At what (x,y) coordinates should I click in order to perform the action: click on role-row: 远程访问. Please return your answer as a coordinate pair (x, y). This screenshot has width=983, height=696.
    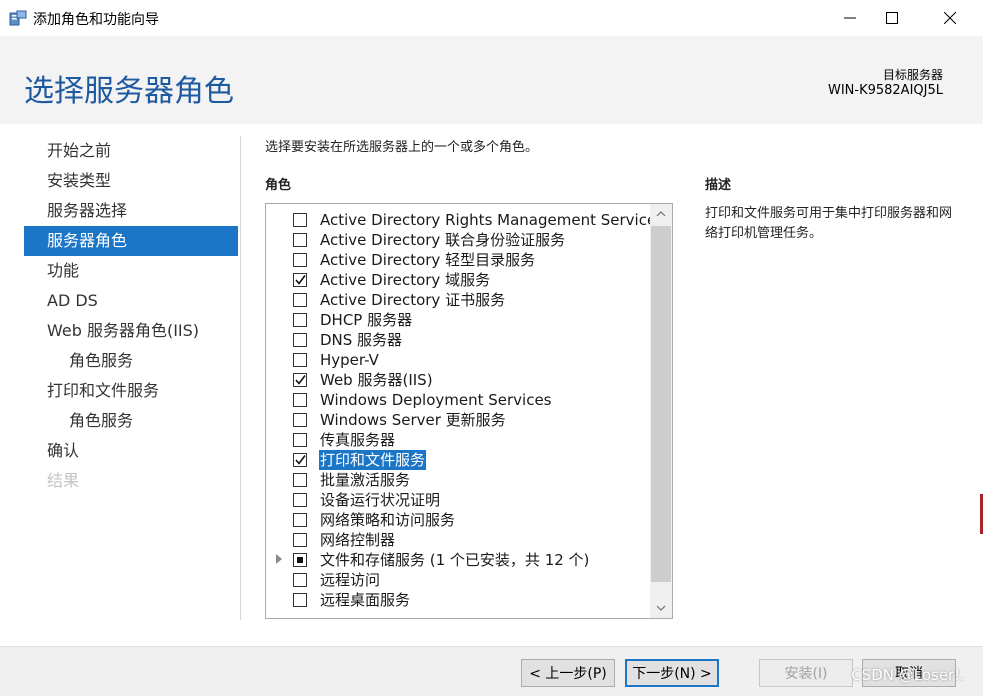
    Looking at the image, I should click on (458, 580).